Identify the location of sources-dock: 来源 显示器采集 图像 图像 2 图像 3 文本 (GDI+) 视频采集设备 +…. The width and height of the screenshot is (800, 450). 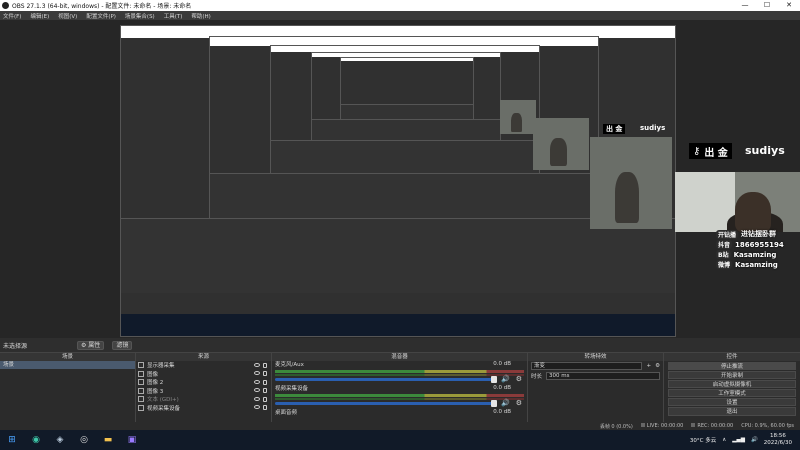
(204, 392).